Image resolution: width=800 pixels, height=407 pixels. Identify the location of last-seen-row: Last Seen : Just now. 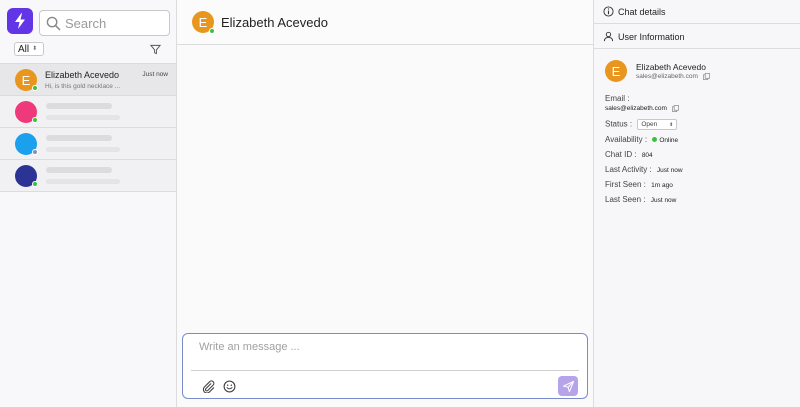
(640, 199).